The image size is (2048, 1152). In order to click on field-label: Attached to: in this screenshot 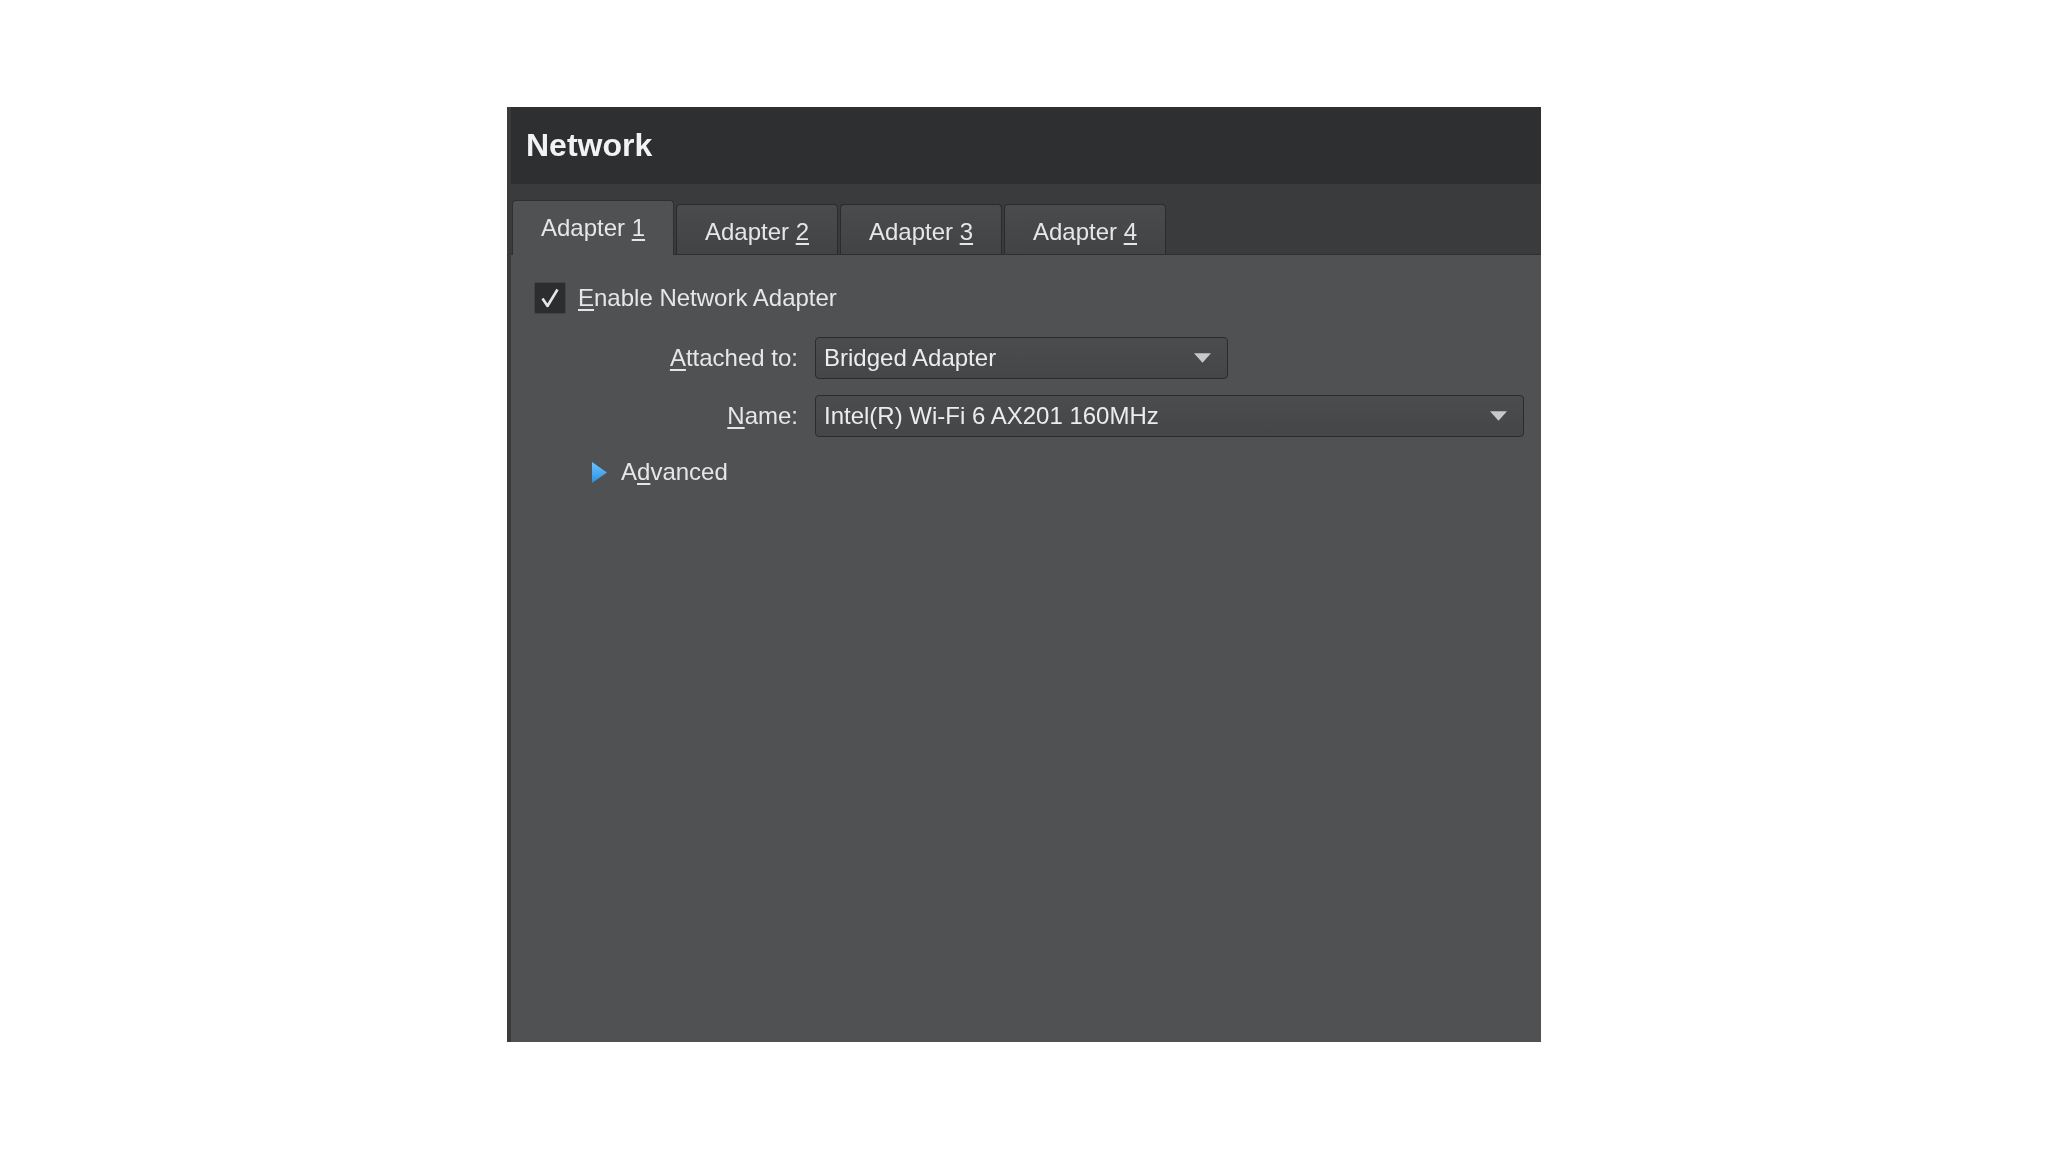, I will do `click(733, 358)`.